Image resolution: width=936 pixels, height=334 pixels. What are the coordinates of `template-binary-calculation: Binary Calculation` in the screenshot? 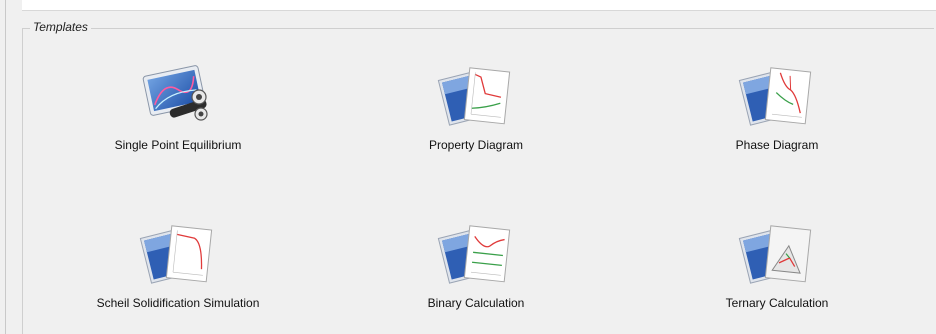 It's located at (476, 273).